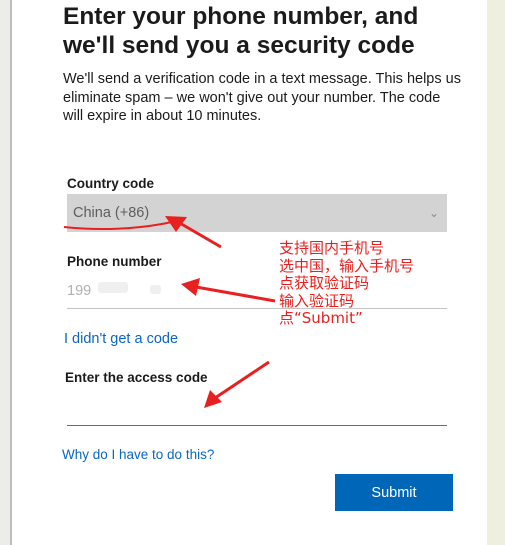  What do you see at coordinates (121, 339) in the screenshot?
I see `didnt-get-code-link: I didn't get a code` at bounding box center [121, 339].